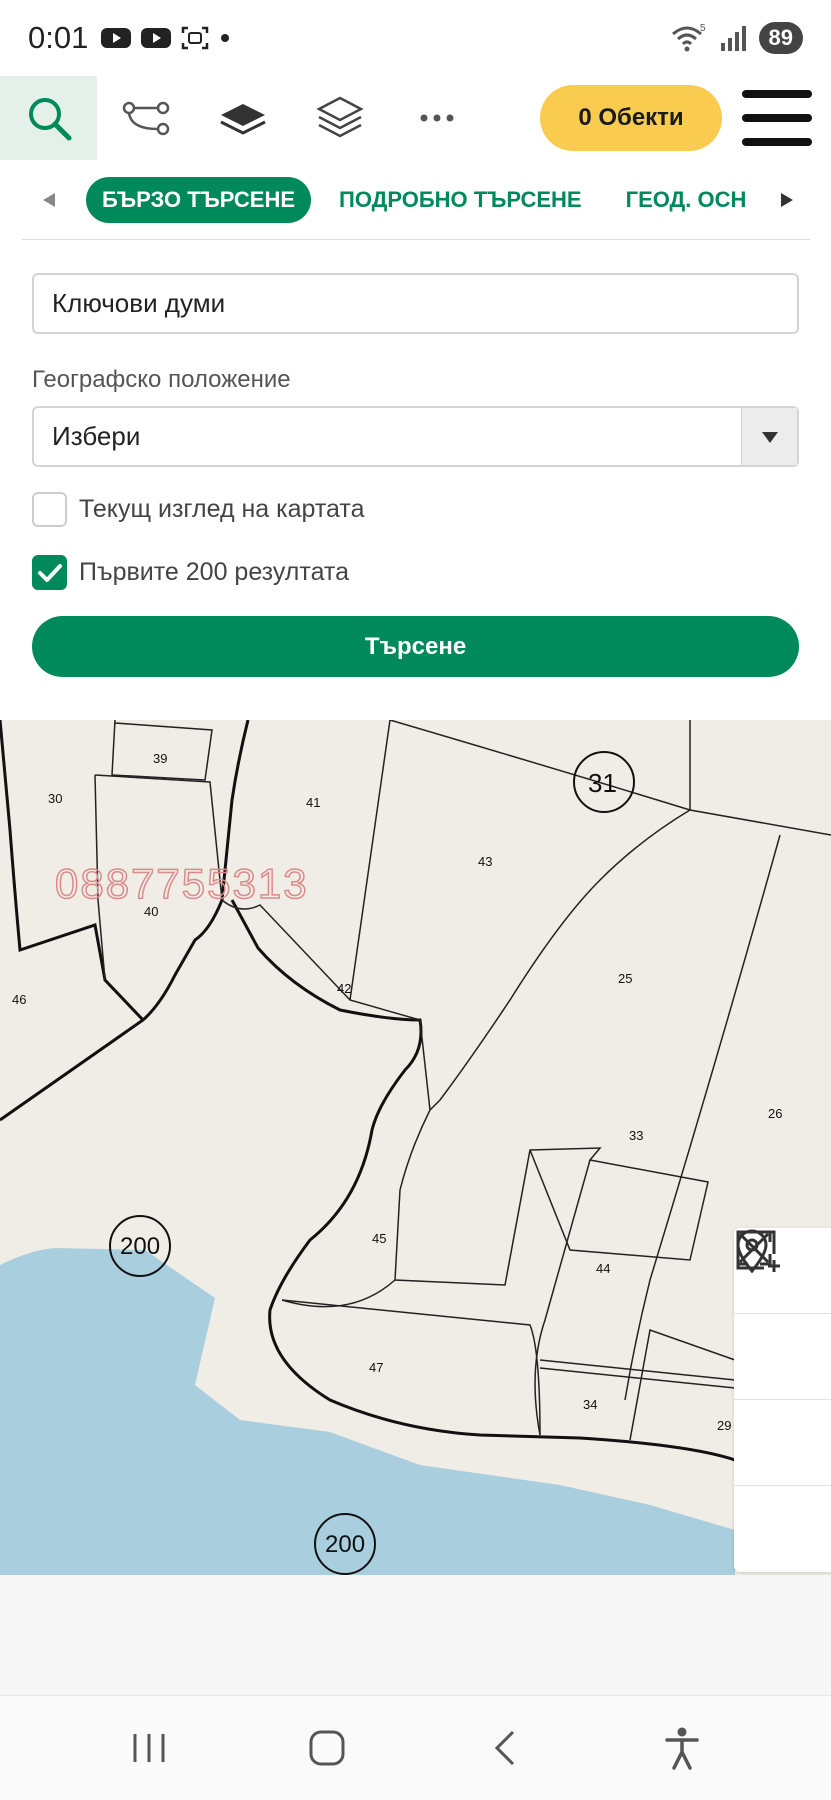 The image size is (831, 1800). Describe the element at coordinates (415, 1635) in the screenshot. I see `panel-footer` at that location.